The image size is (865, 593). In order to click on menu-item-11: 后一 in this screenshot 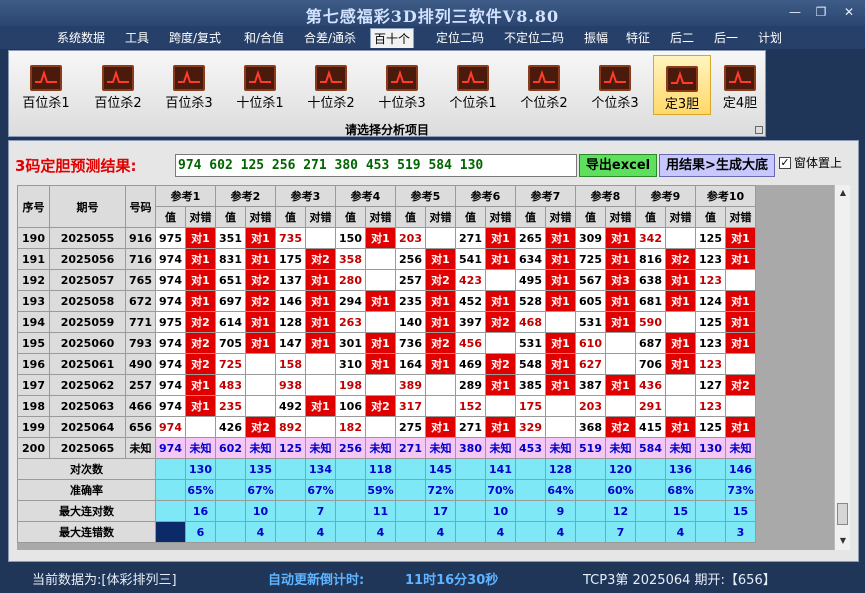, I will do `click(726, 38)`.